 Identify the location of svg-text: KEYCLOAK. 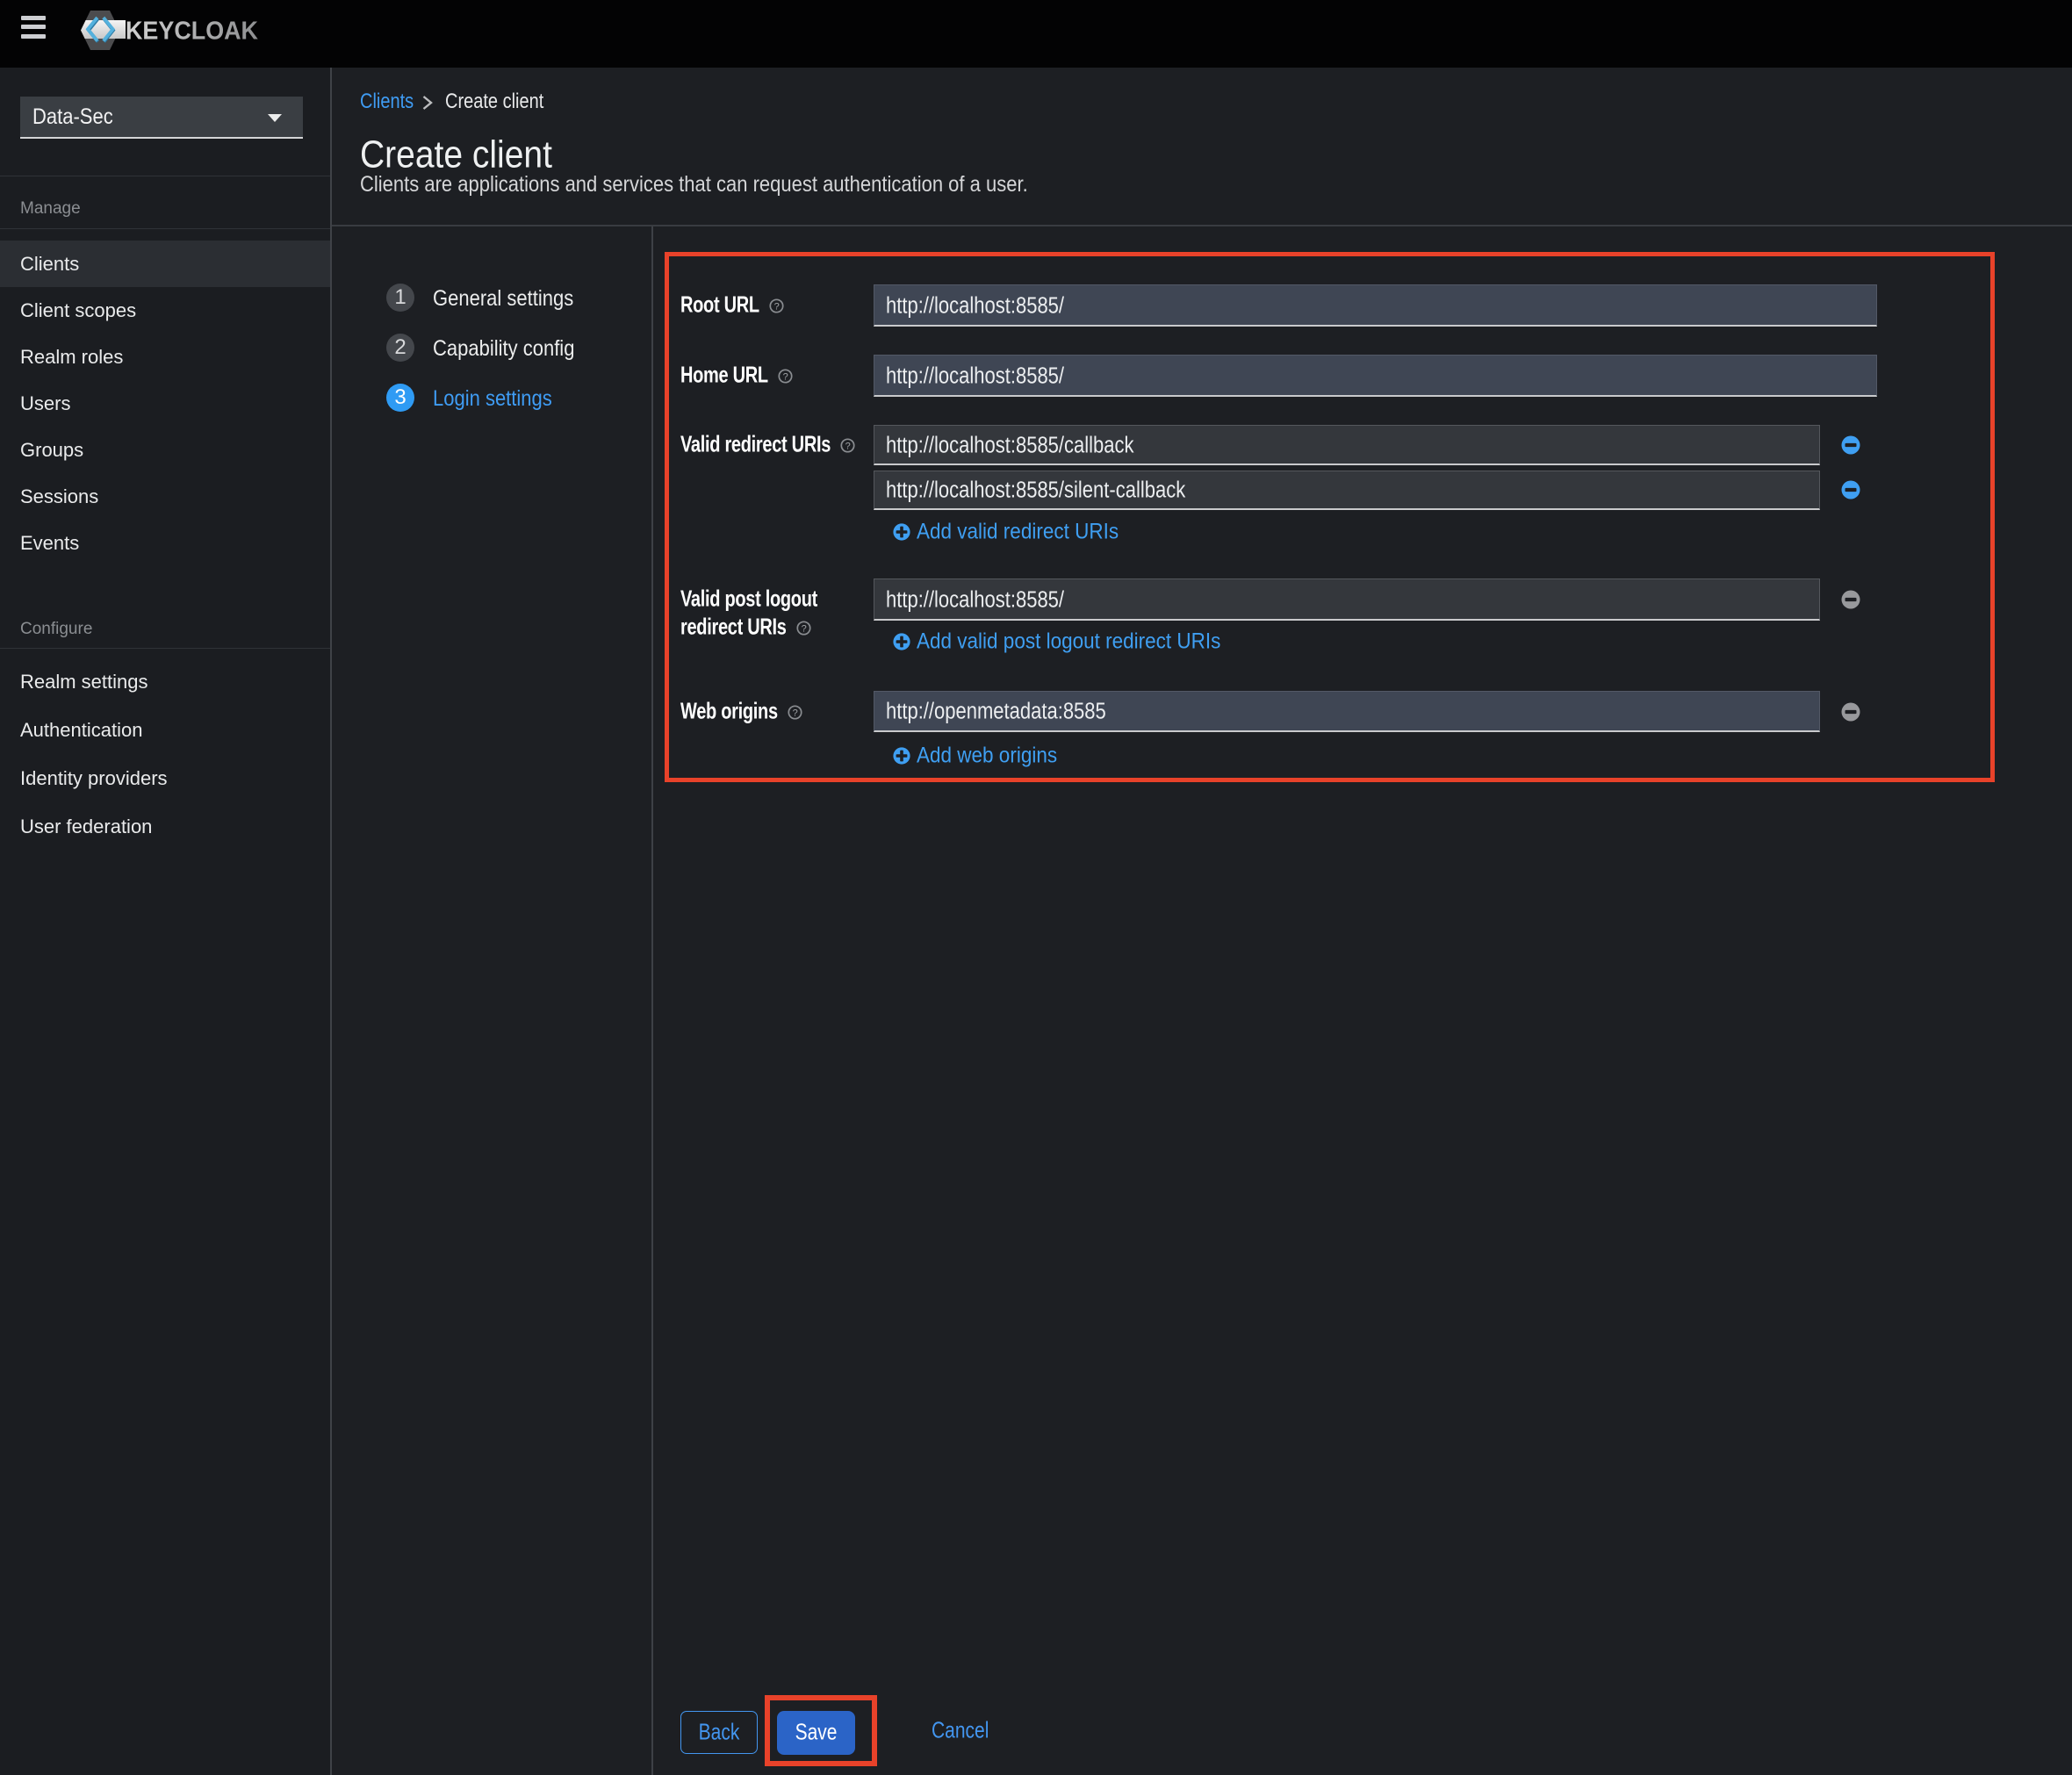
(192, 32).